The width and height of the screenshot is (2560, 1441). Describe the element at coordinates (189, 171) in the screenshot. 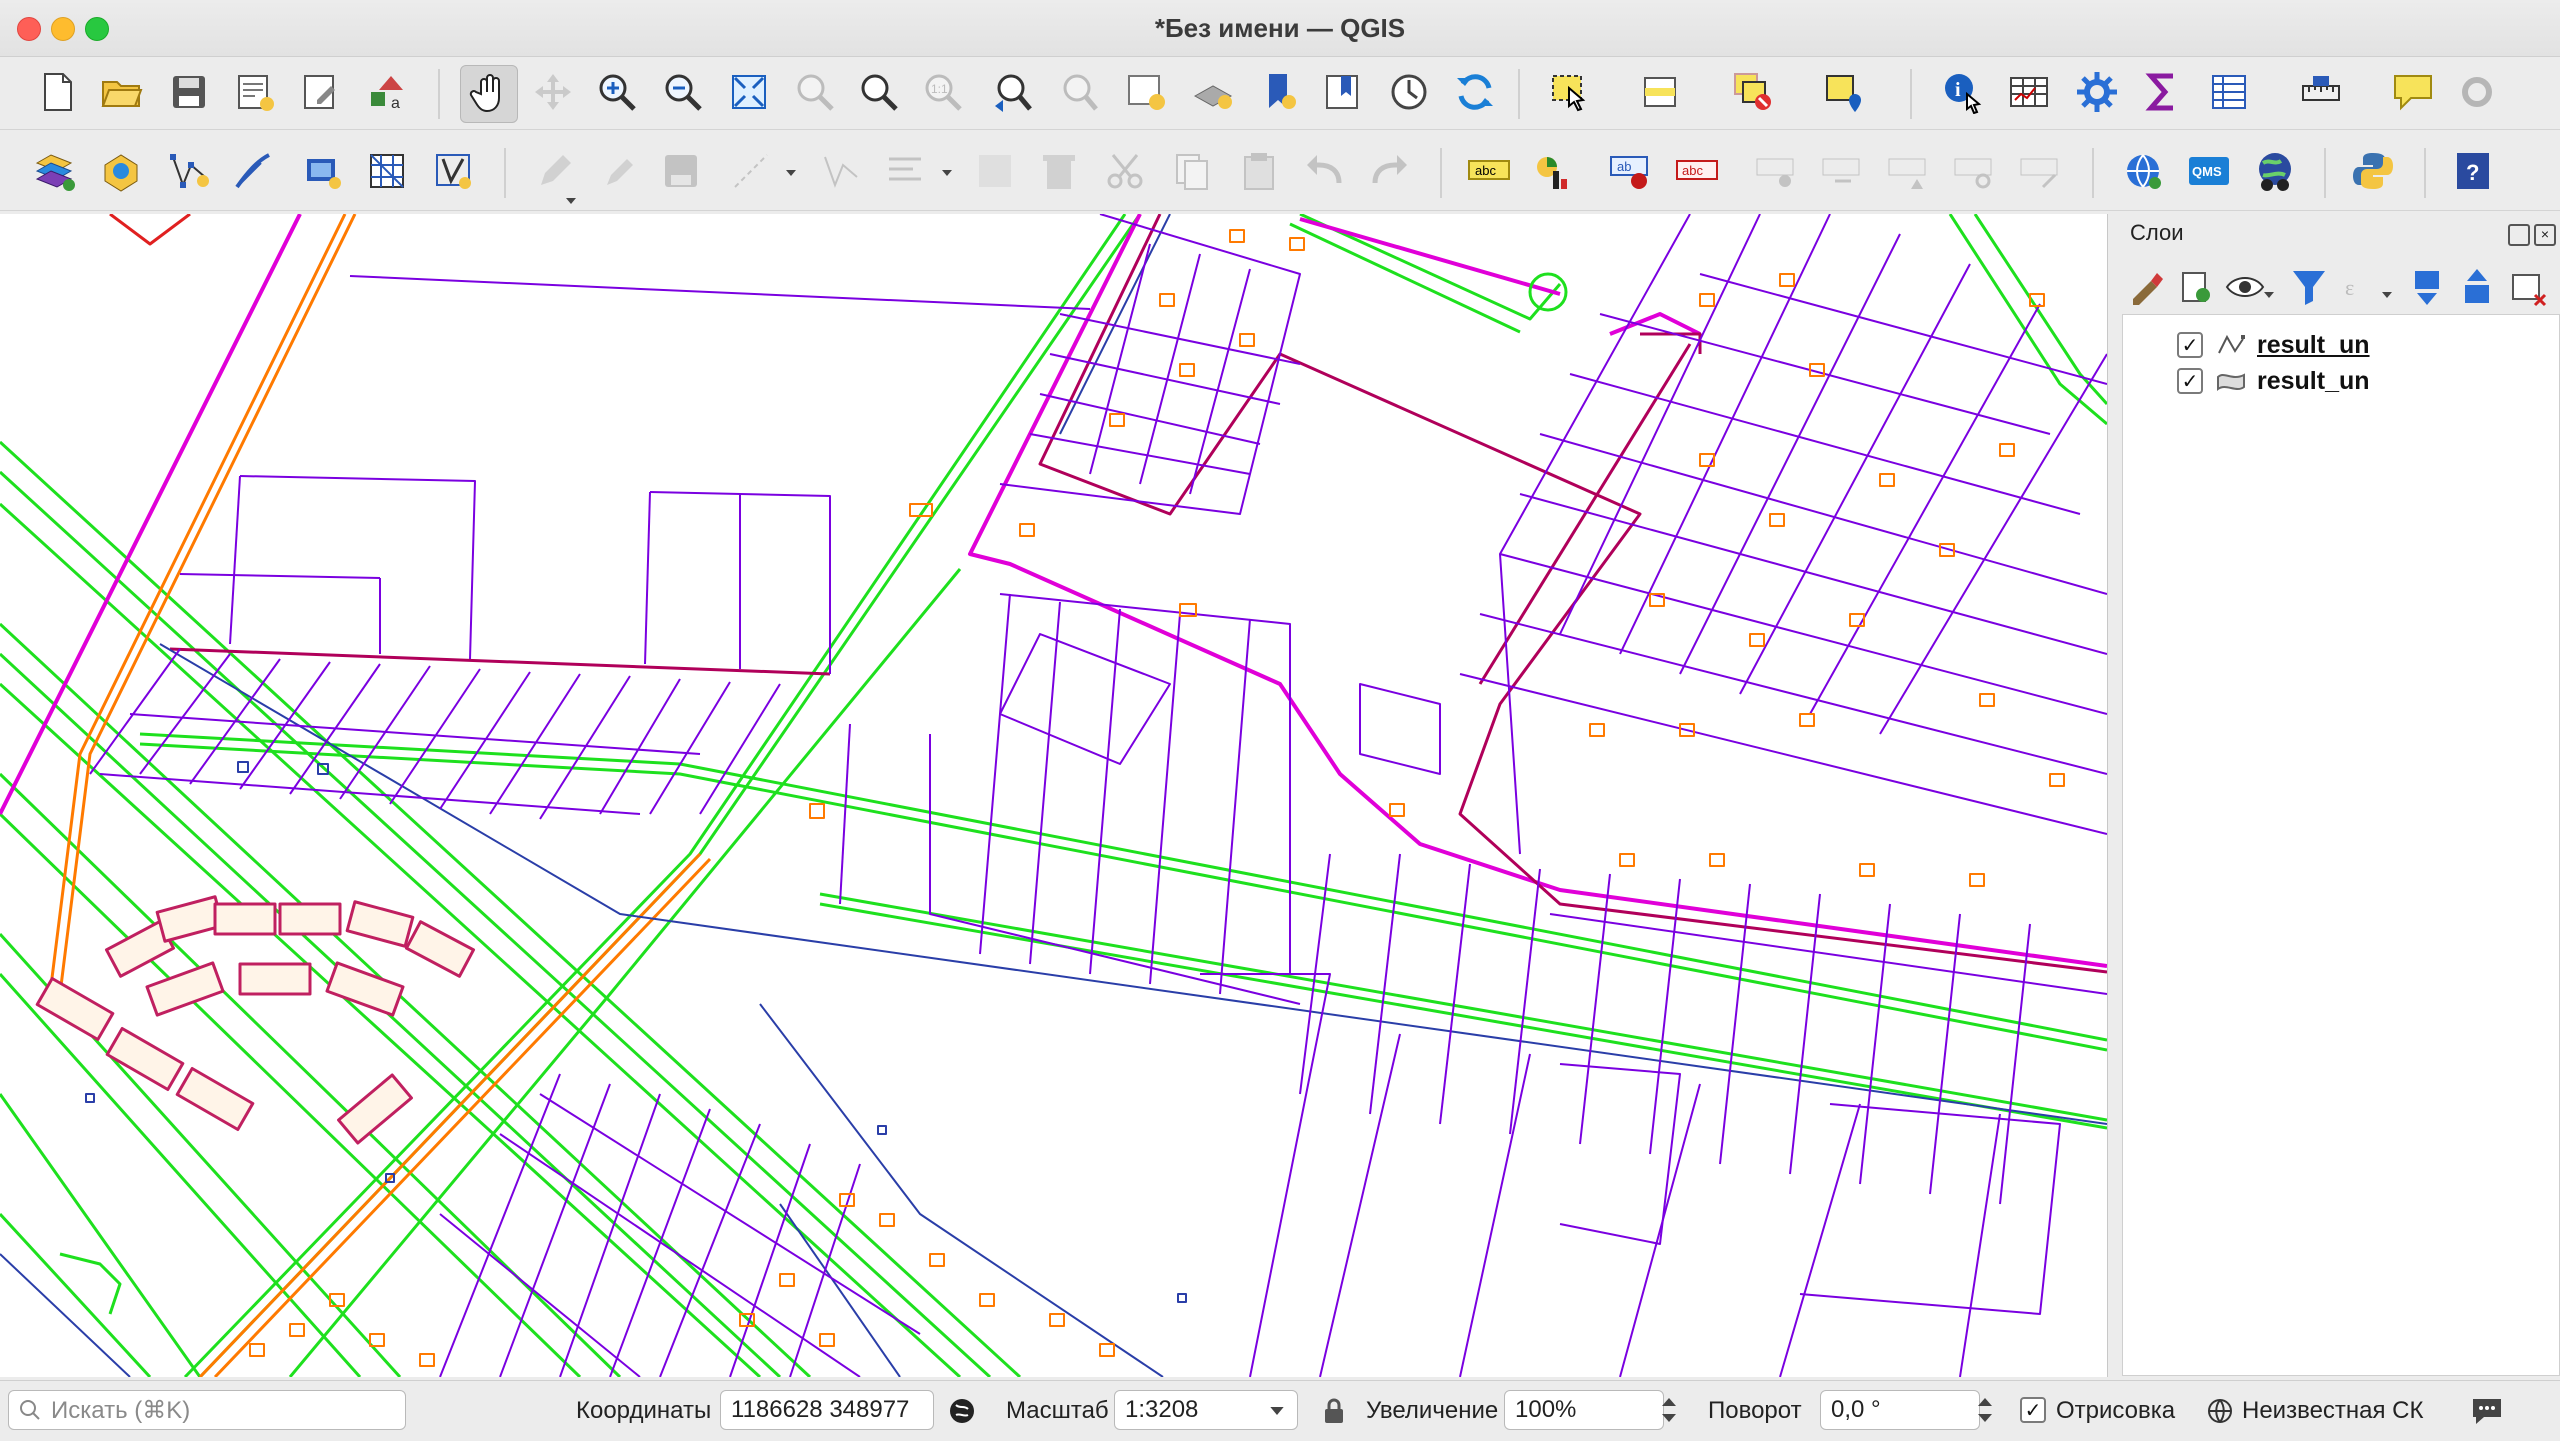

I see `digitize-vertex-icon` at that location.